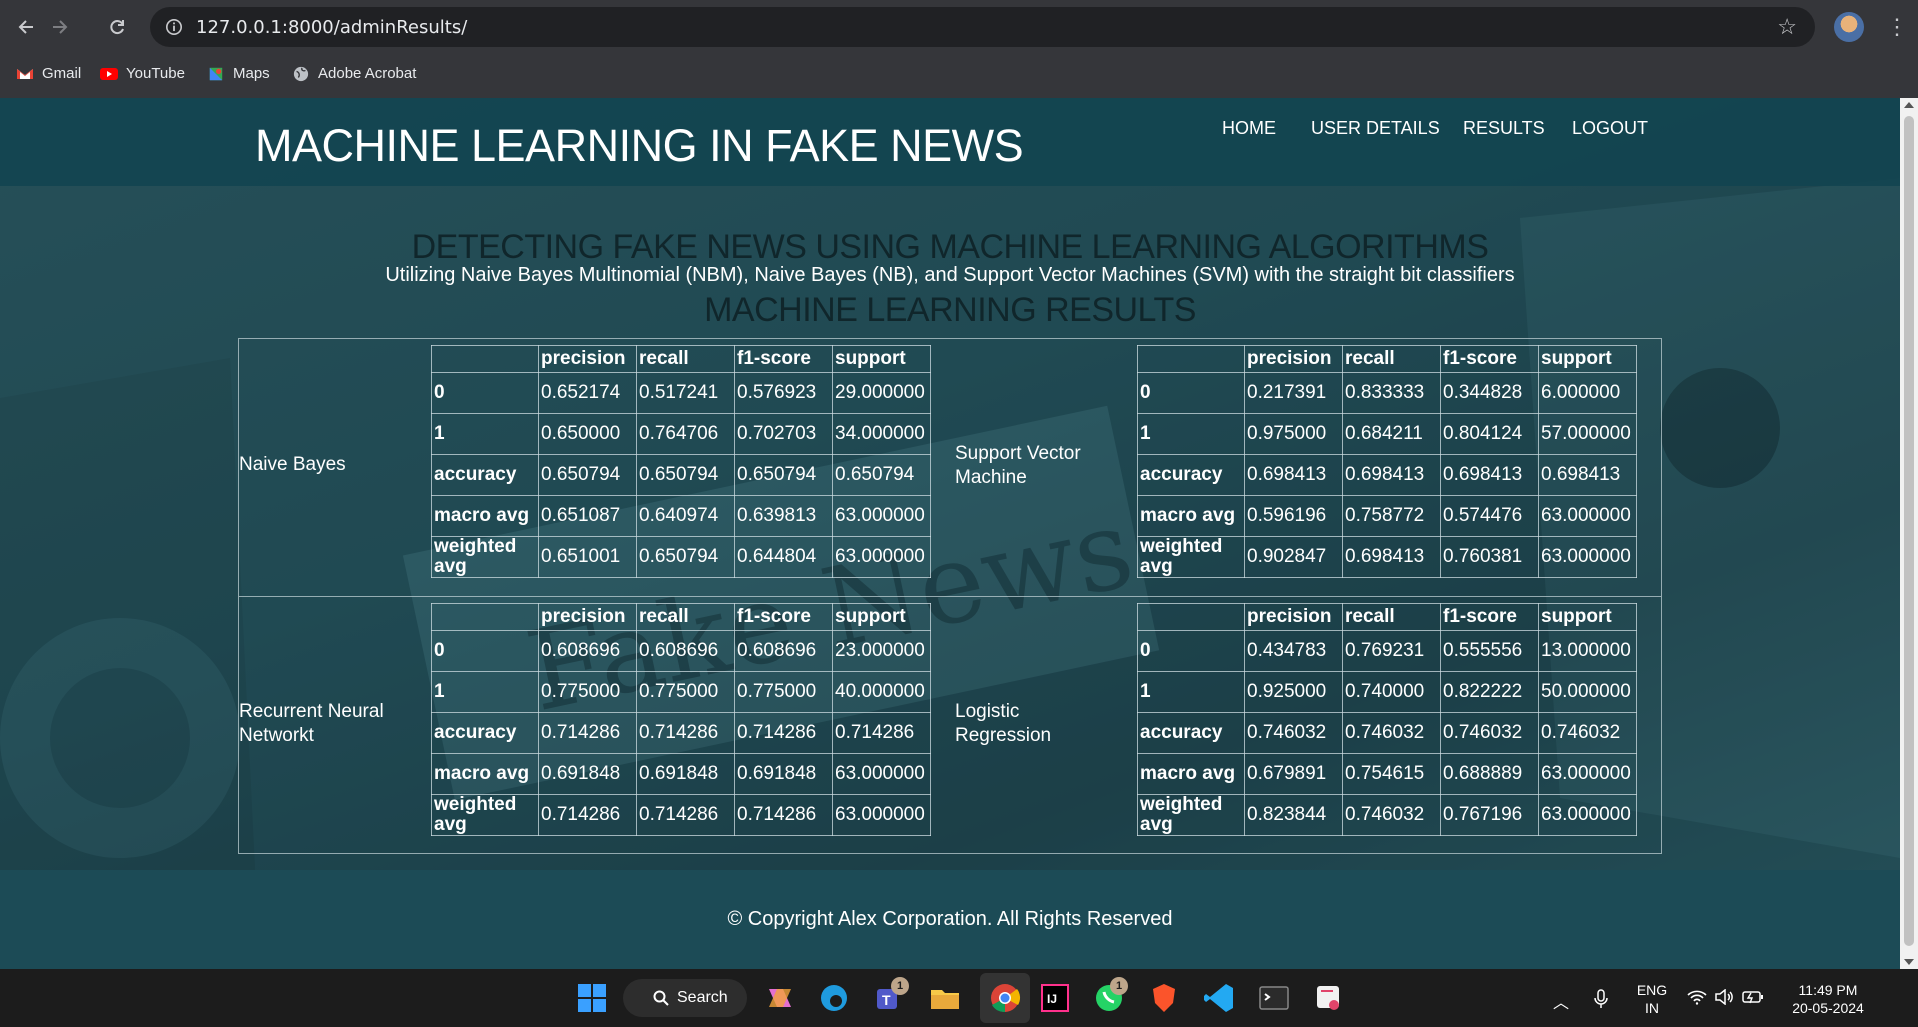 This screenshot has height=1027, width=1918. Describe the element at coordinates (1293, 651) in the screenshot. I see `metric-cell: 0.434783` at that location.